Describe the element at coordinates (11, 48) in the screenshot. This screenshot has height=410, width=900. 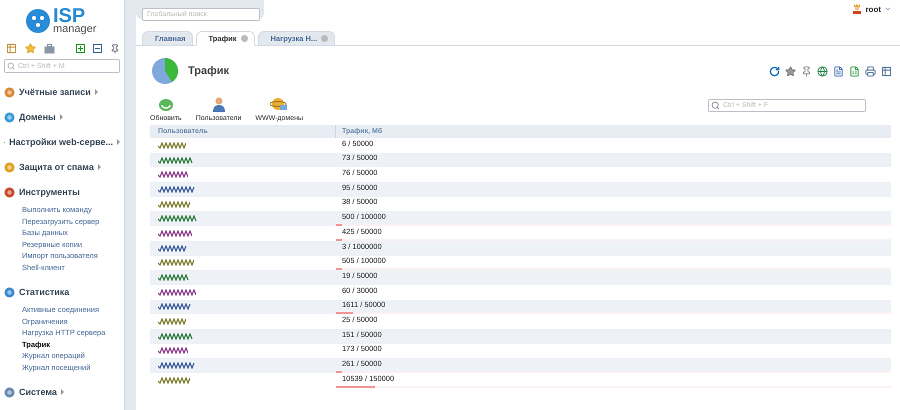
I see `tree-view-icon` at that location.